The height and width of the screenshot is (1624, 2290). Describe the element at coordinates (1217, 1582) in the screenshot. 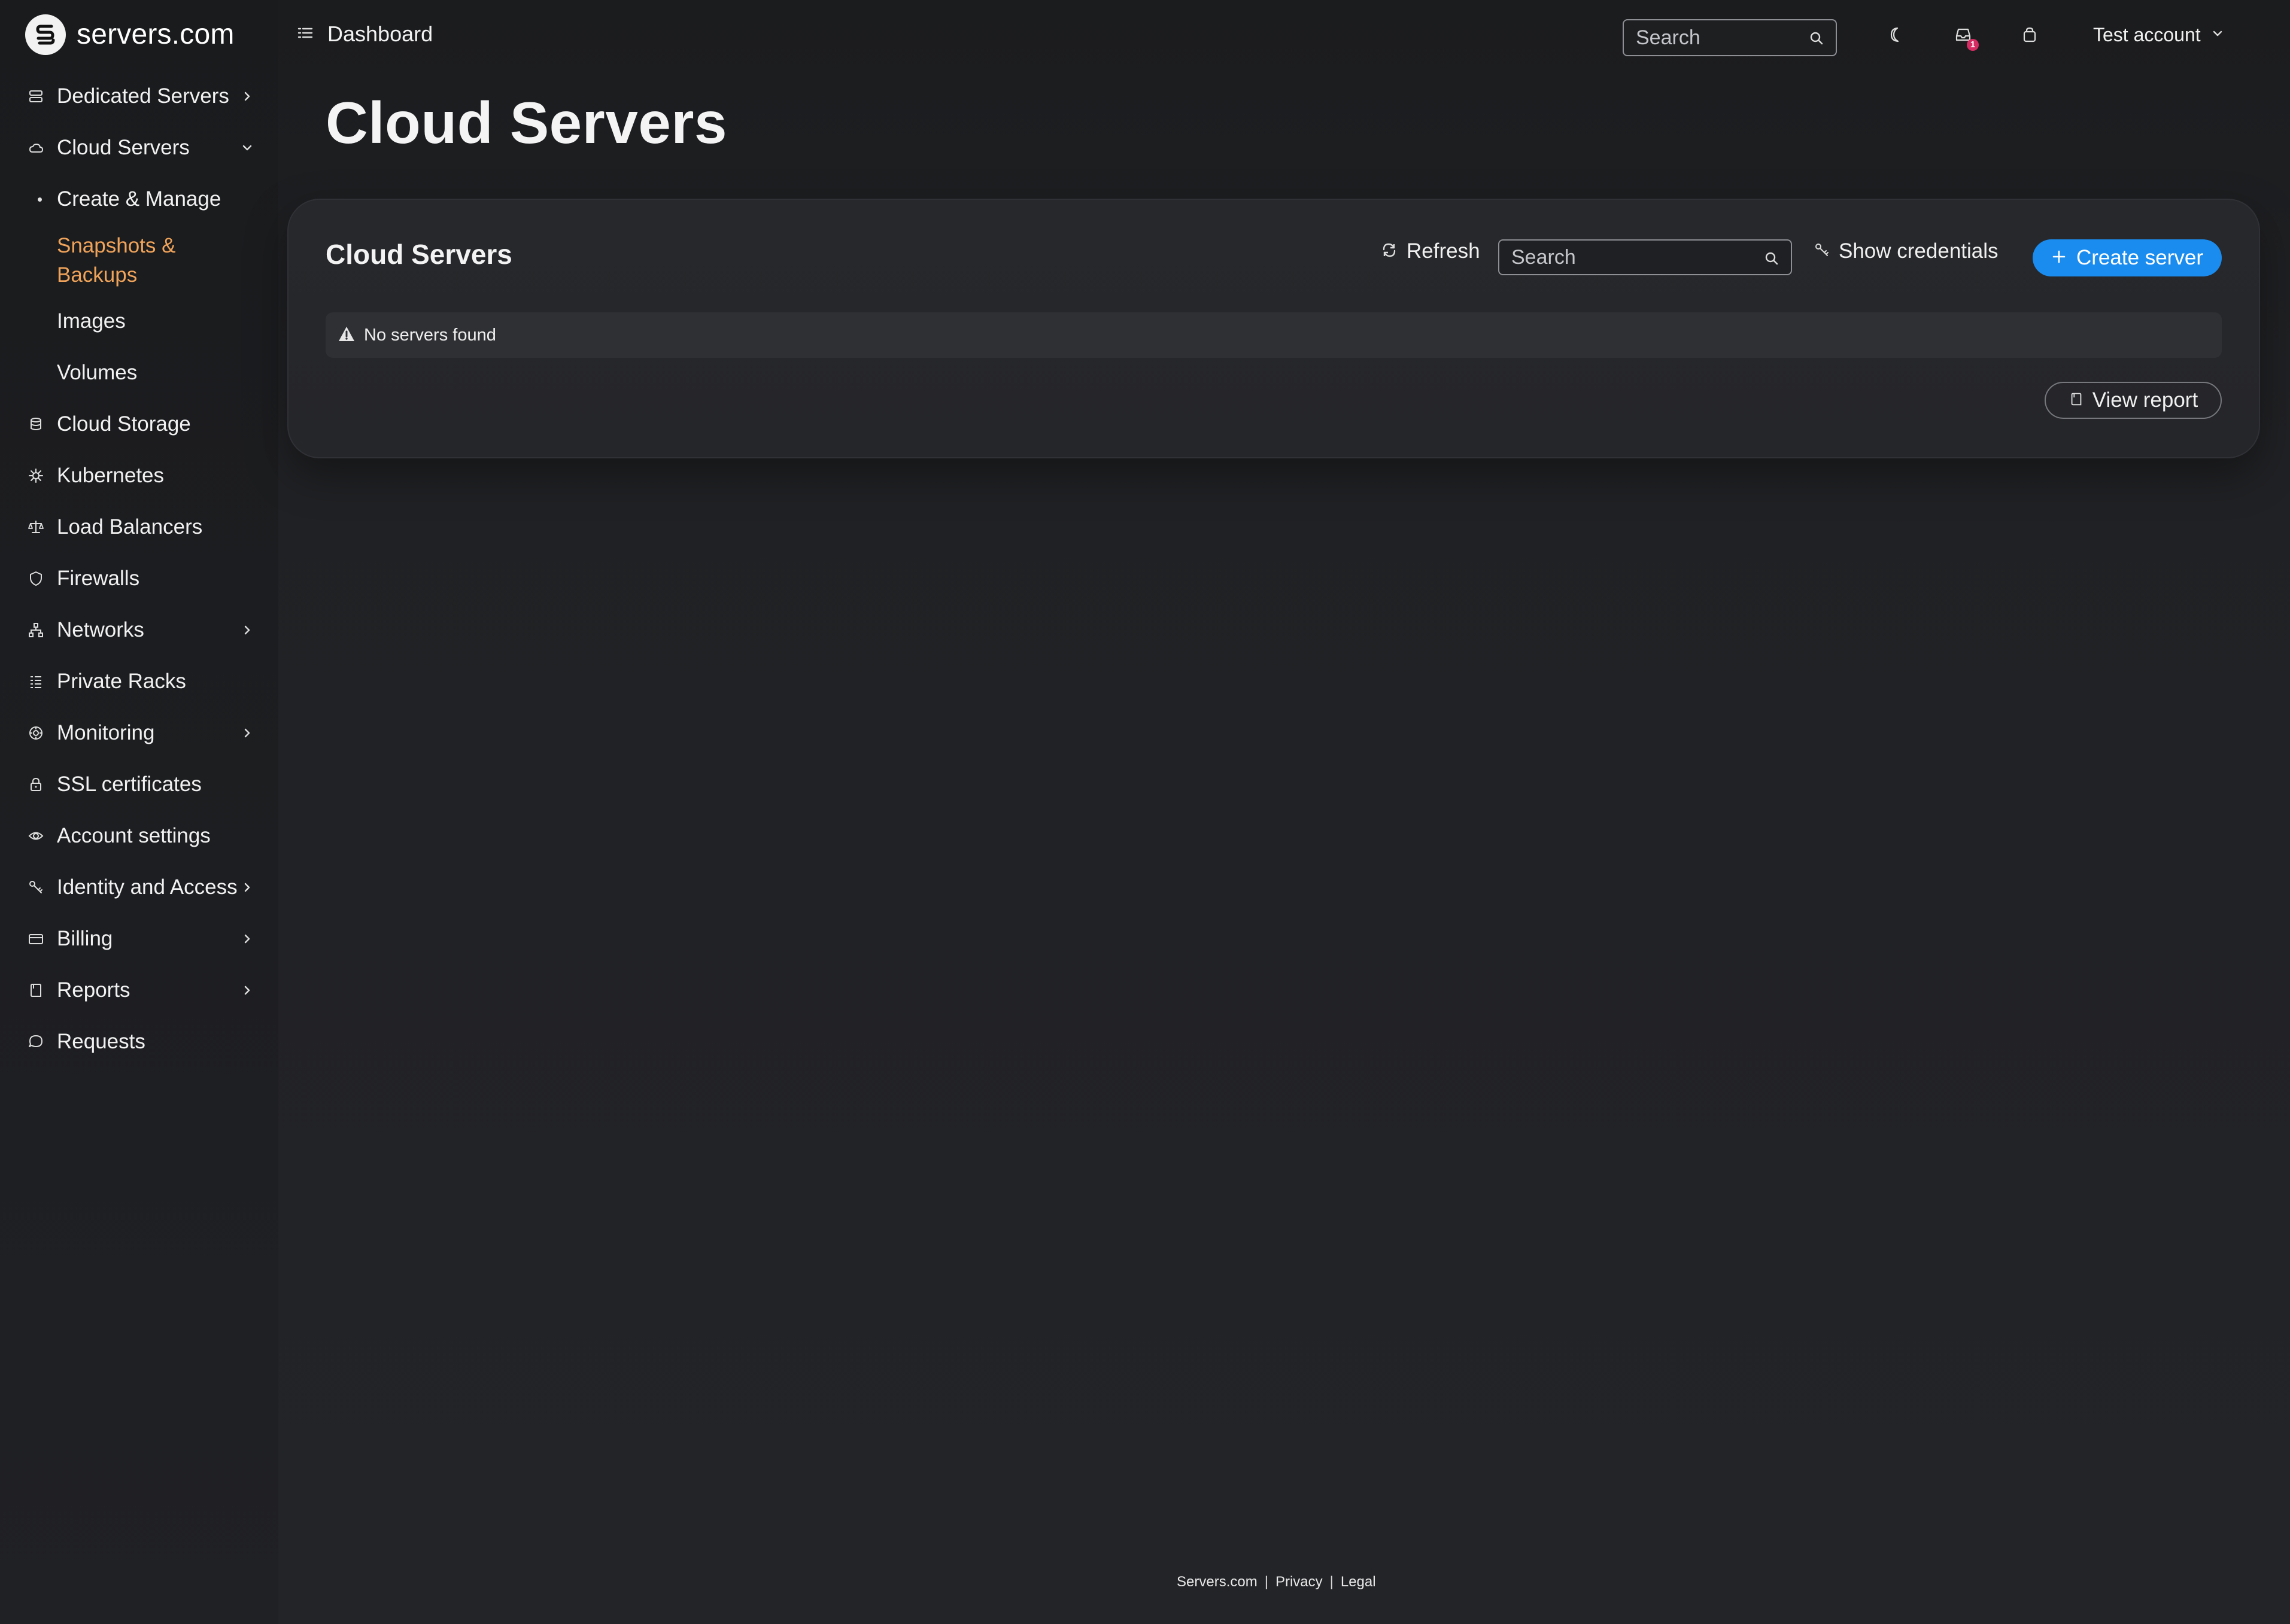

I see `footer-link-servers: Servers.com` at that location.